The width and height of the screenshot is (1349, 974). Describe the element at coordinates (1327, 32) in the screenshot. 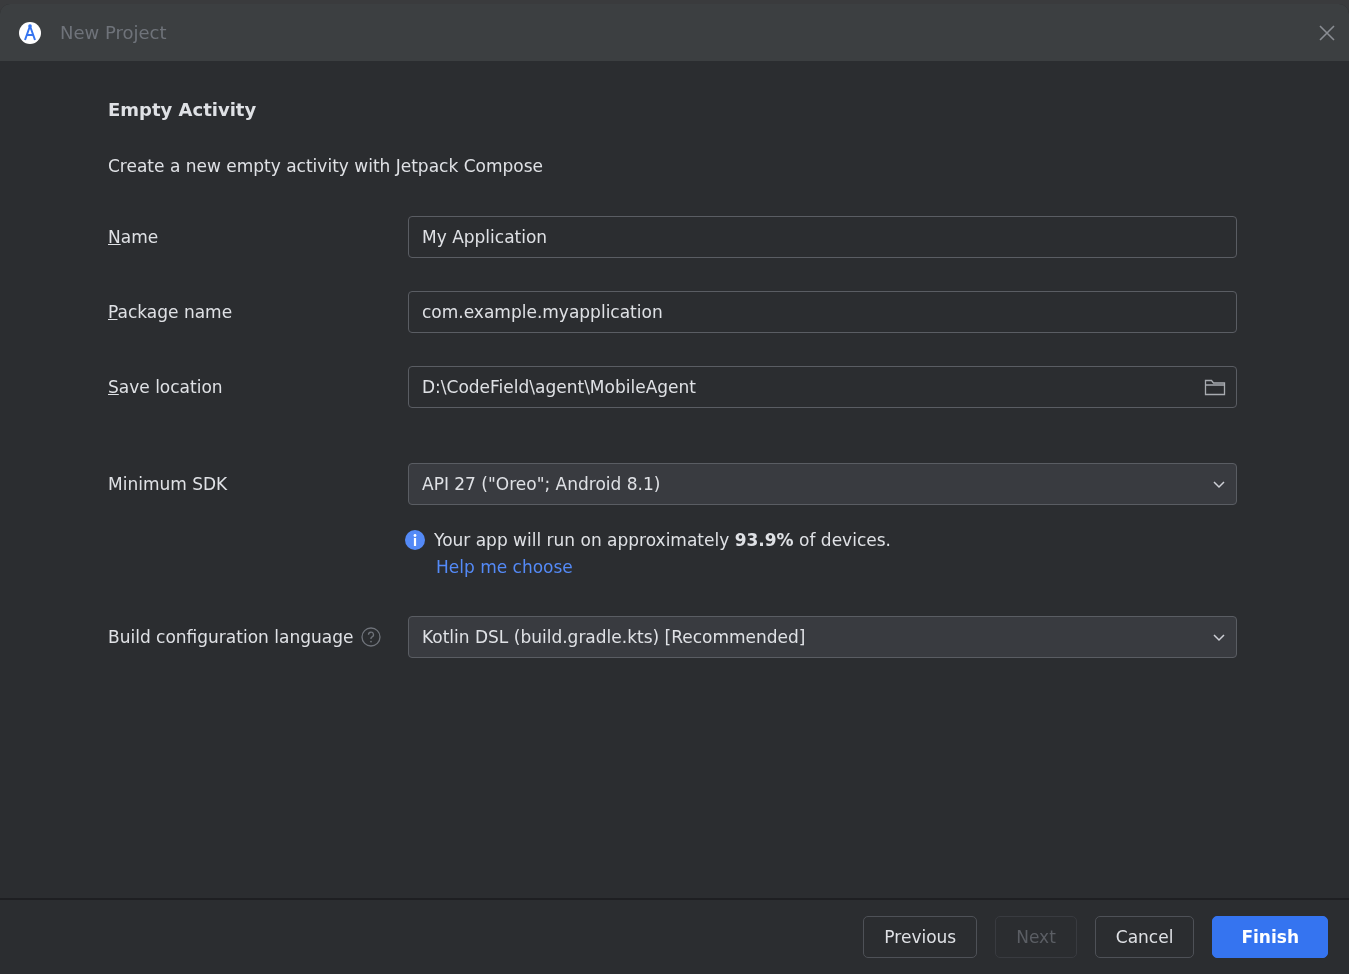

I see `close-icon` at that location.